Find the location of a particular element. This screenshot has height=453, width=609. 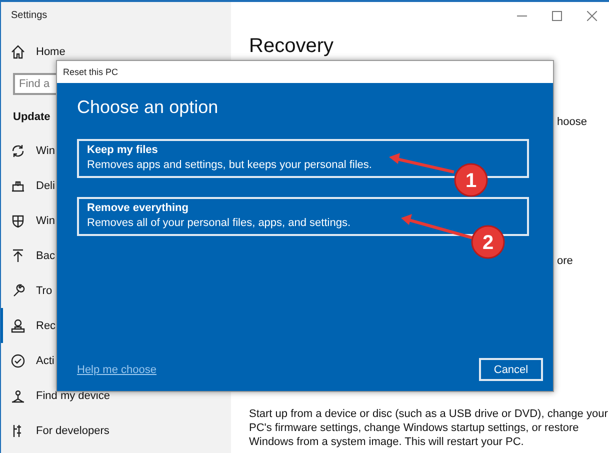

number-badge: 2 is located at coordinates (488, 242).